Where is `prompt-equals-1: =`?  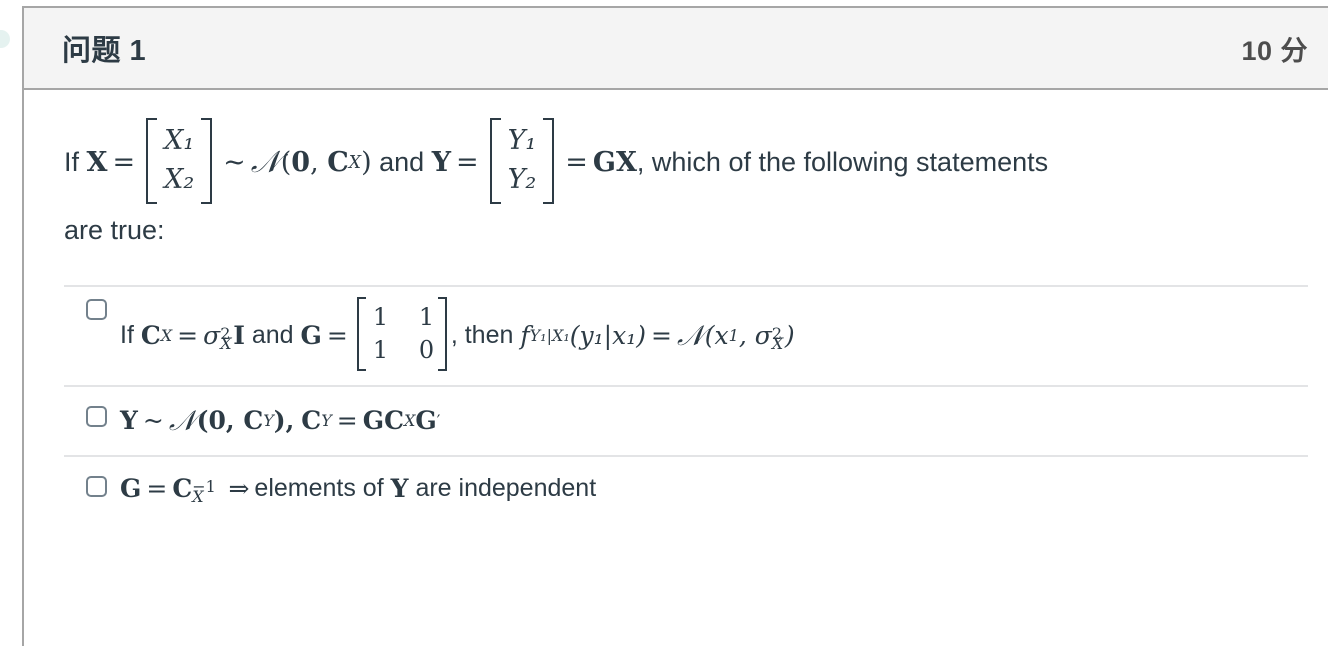 prompt-equals-1: = is located at coordinates (124, 163).